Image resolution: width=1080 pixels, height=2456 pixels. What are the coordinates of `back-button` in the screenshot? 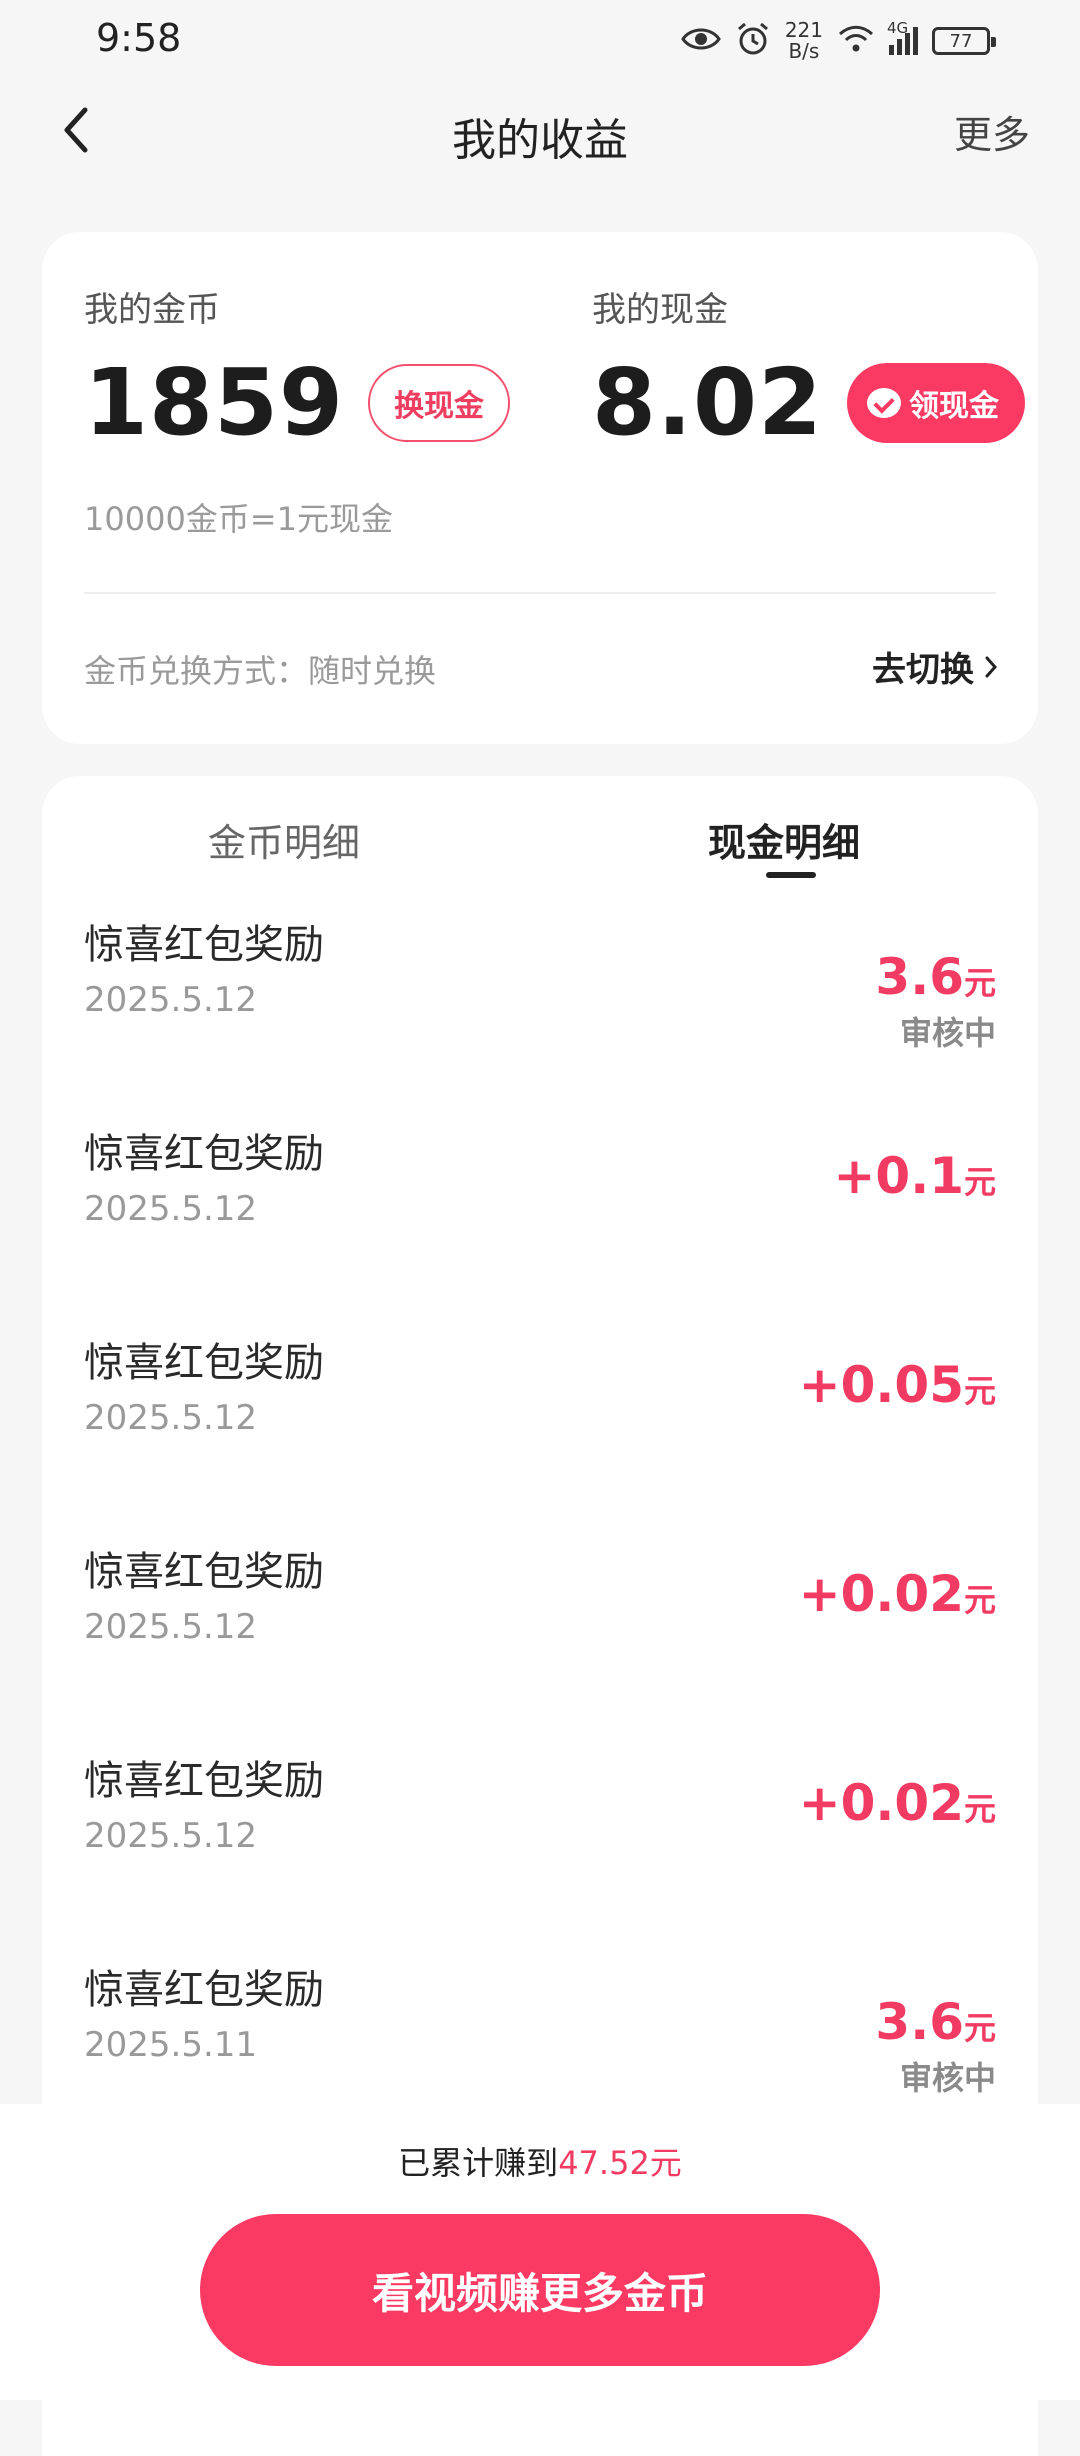 It's located at (76, 130).